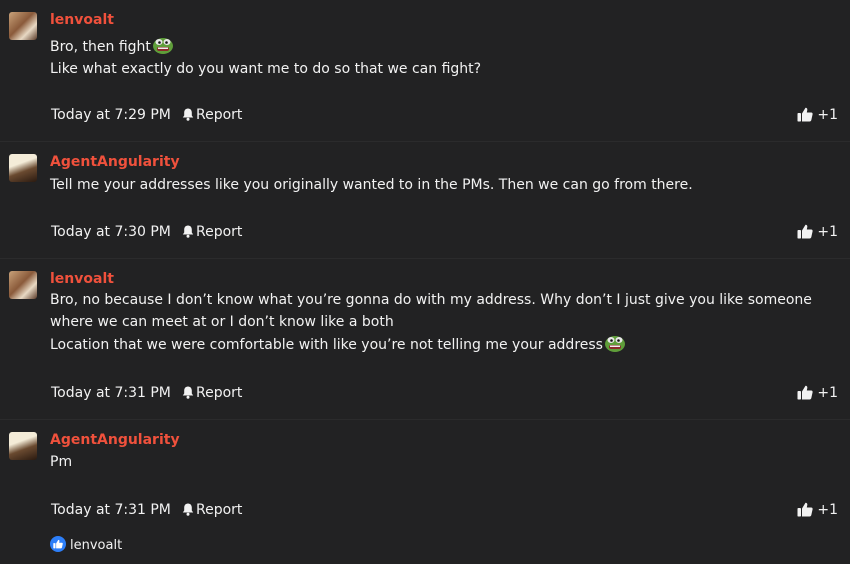 The image size is (850, 564). Describe the element at coordinates (111, 115) in the screenshot. I see `timestamp: Today at 7:29 PM` at that location.